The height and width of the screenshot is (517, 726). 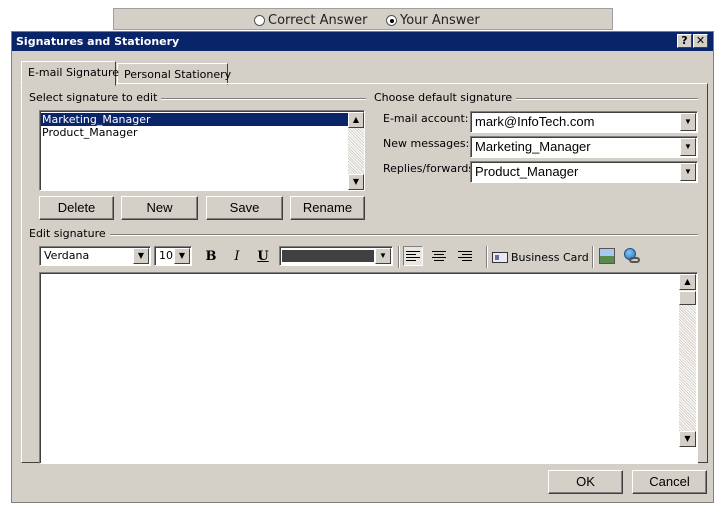 I want to click on font-name-value: Verdana, so click(x=67, y=255).